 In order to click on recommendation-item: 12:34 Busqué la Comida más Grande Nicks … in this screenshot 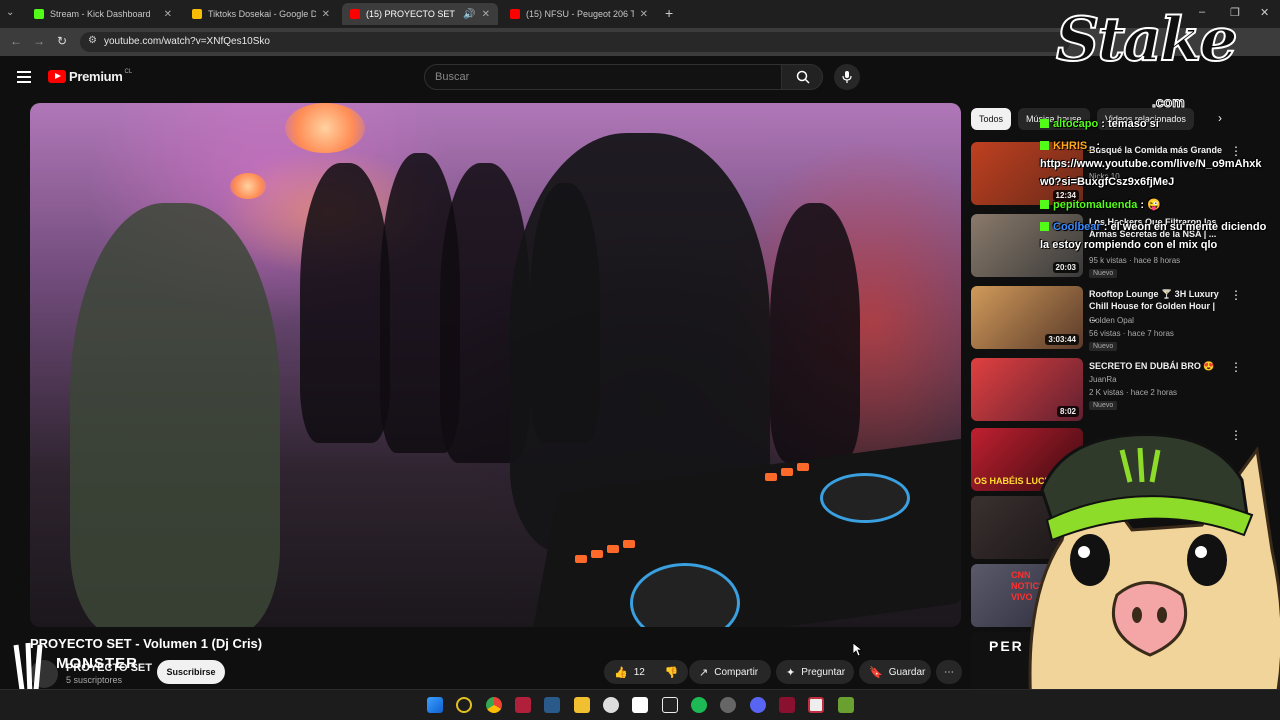, I will do `click(1121, 174)`.